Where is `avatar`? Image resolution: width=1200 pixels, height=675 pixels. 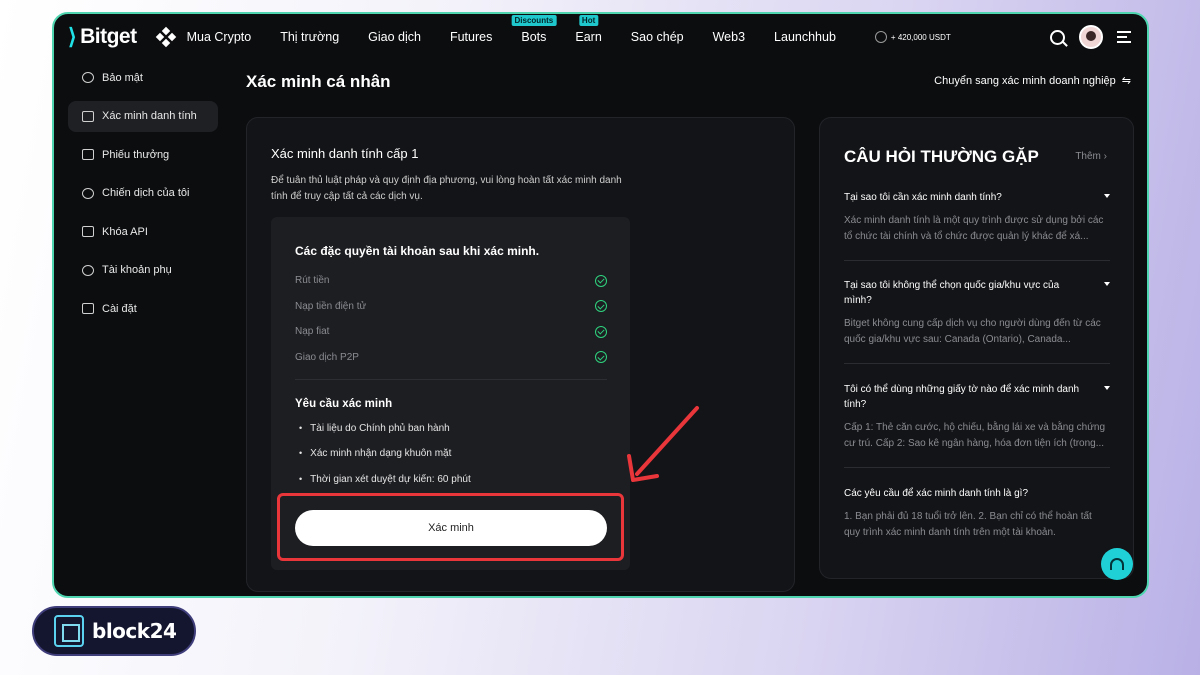
avatar is located at coordinates (1091, 37).